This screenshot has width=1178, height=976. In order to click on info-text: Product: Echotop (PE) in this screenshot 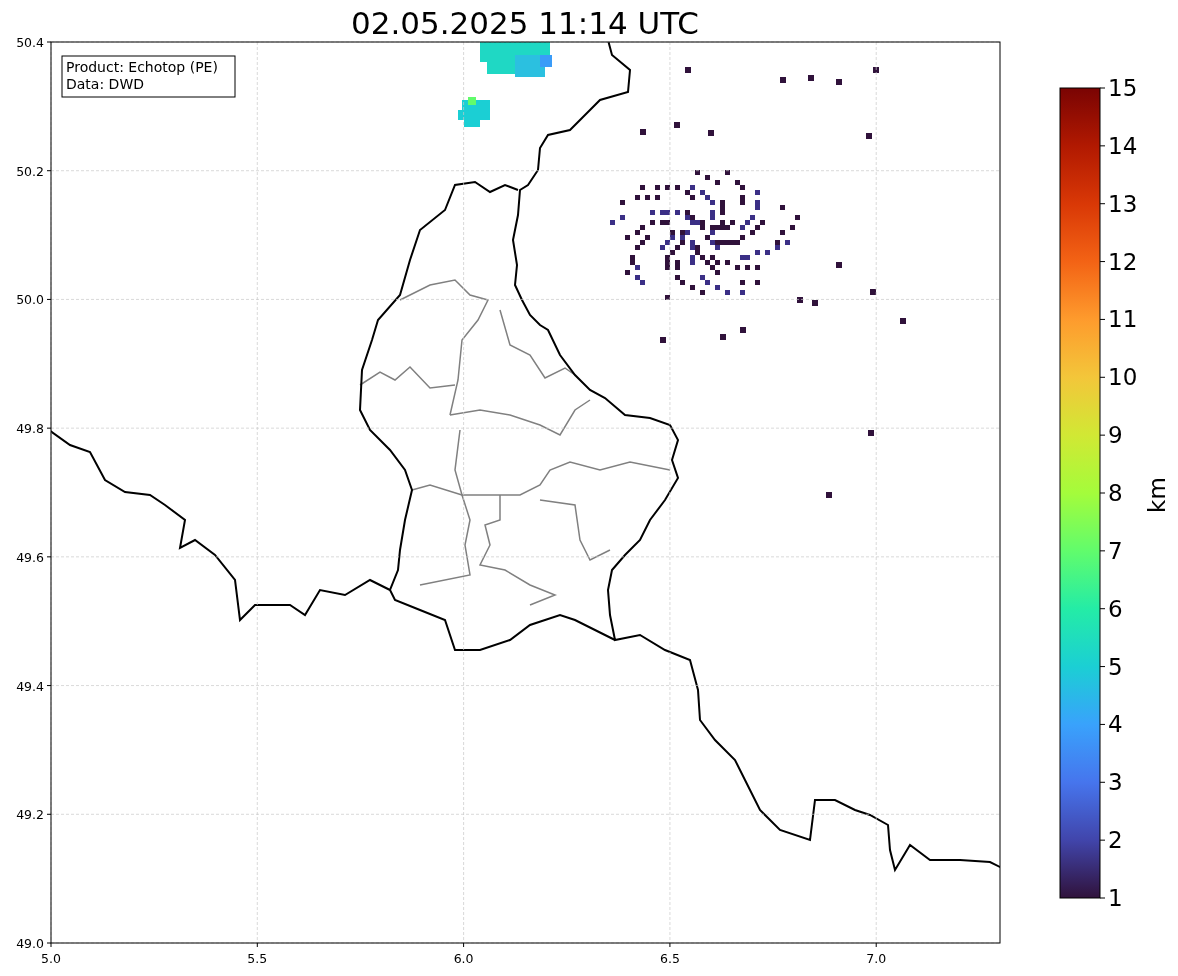, I will do `click(142, 67)`.